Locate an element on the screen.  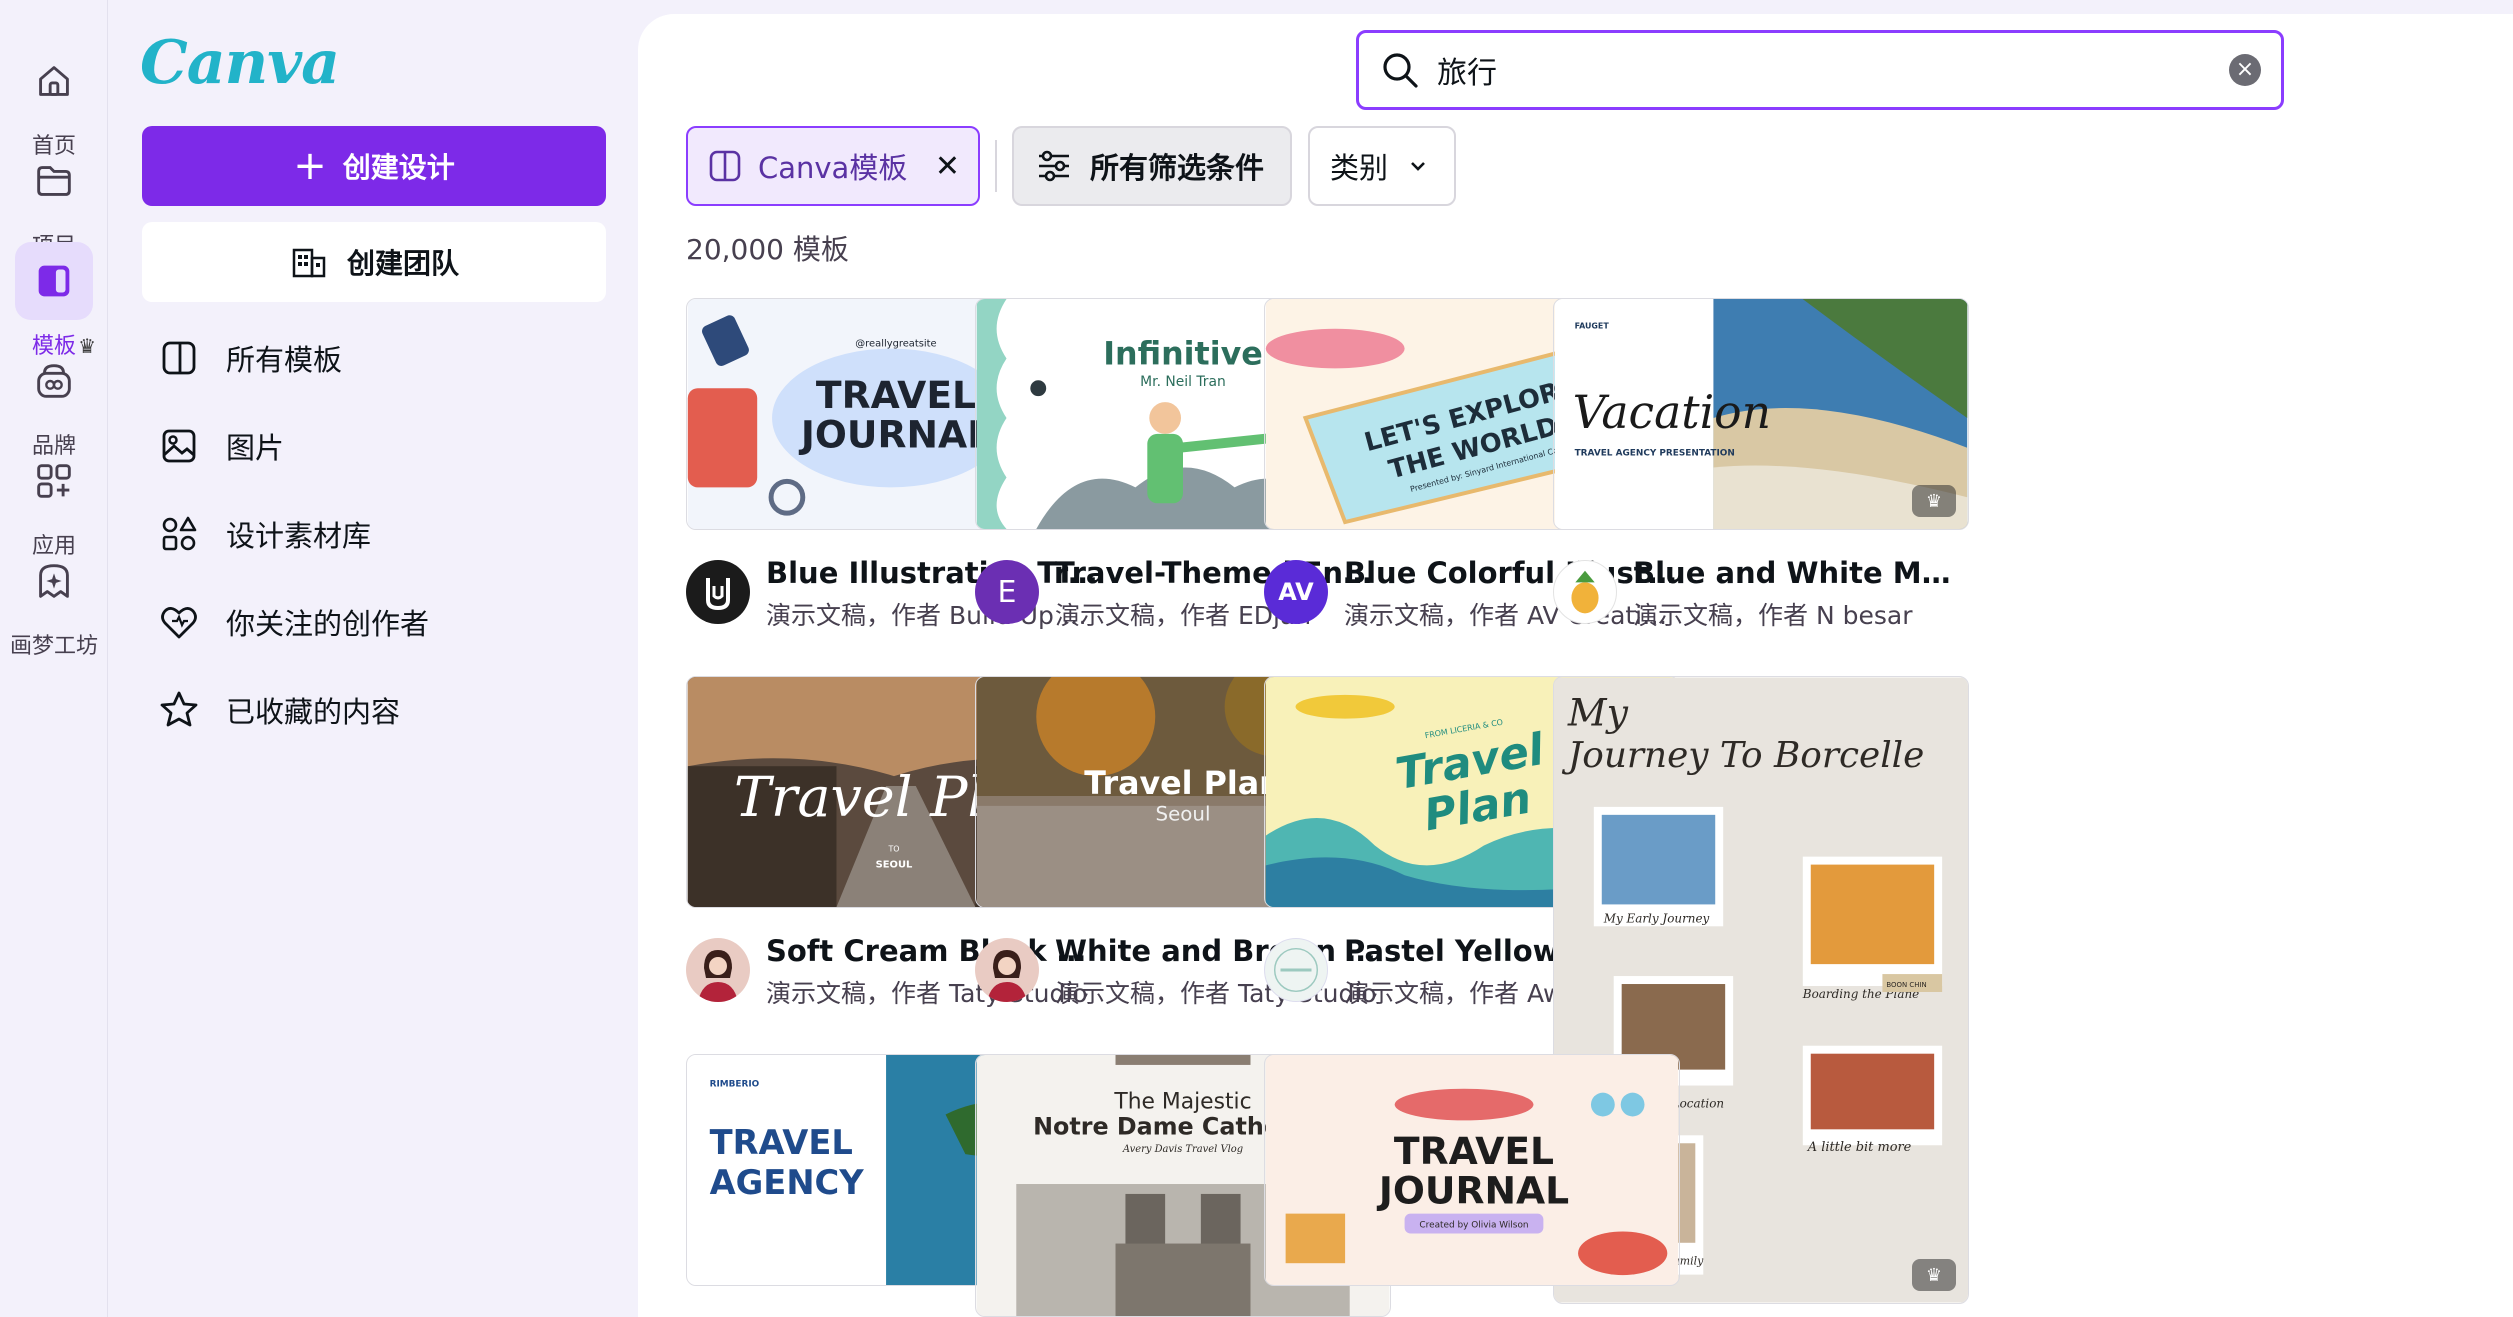
thumb-text: A little bit more is located at coordinates (1859, 1147).